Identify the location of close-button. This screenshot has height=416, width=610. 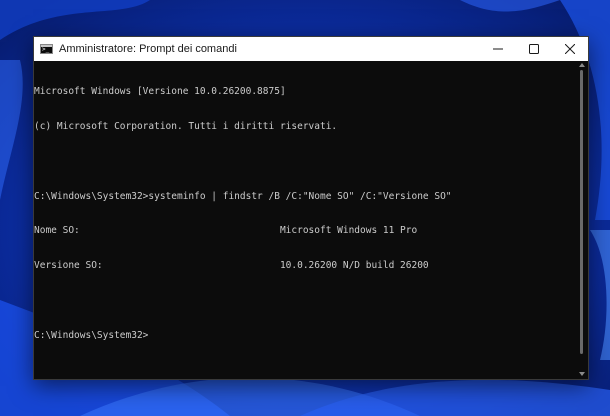
(570, 49).